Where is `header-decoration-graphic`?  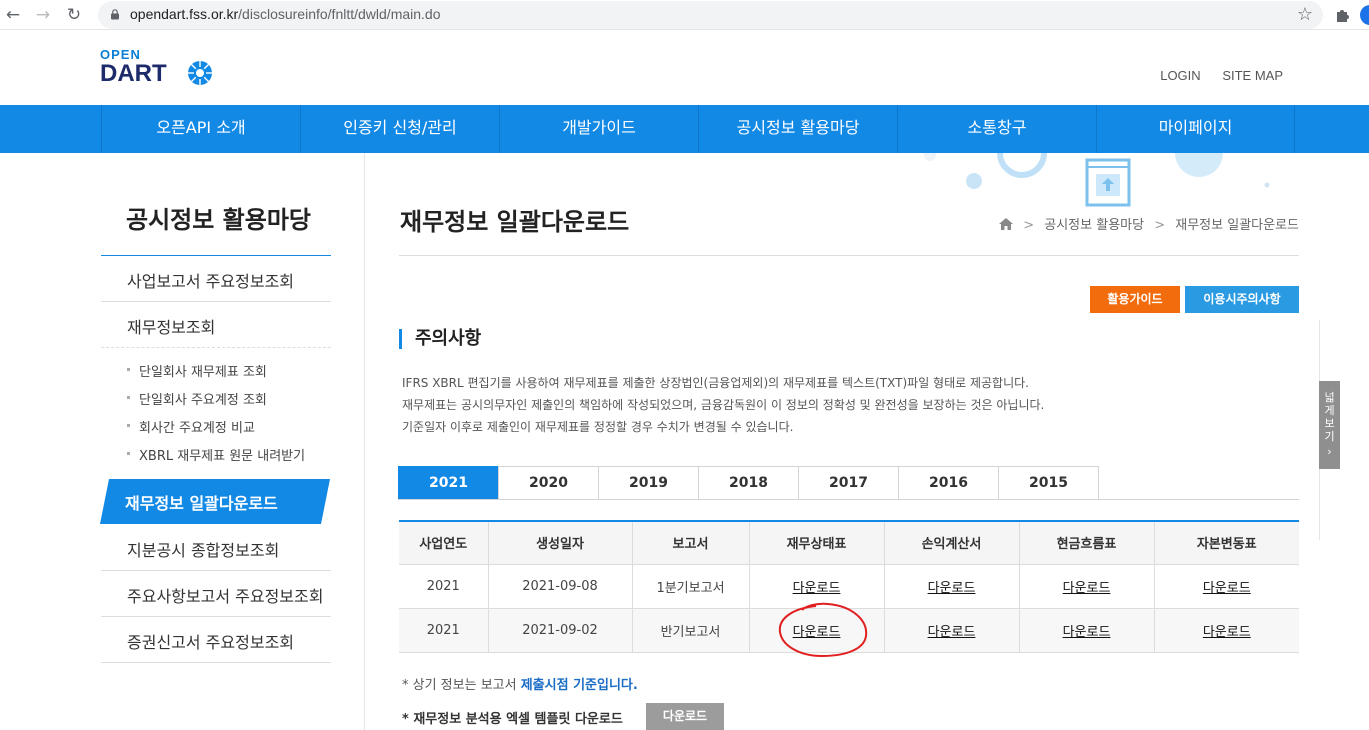
header-decoration-graphic is located at coordinates (1097, 180).